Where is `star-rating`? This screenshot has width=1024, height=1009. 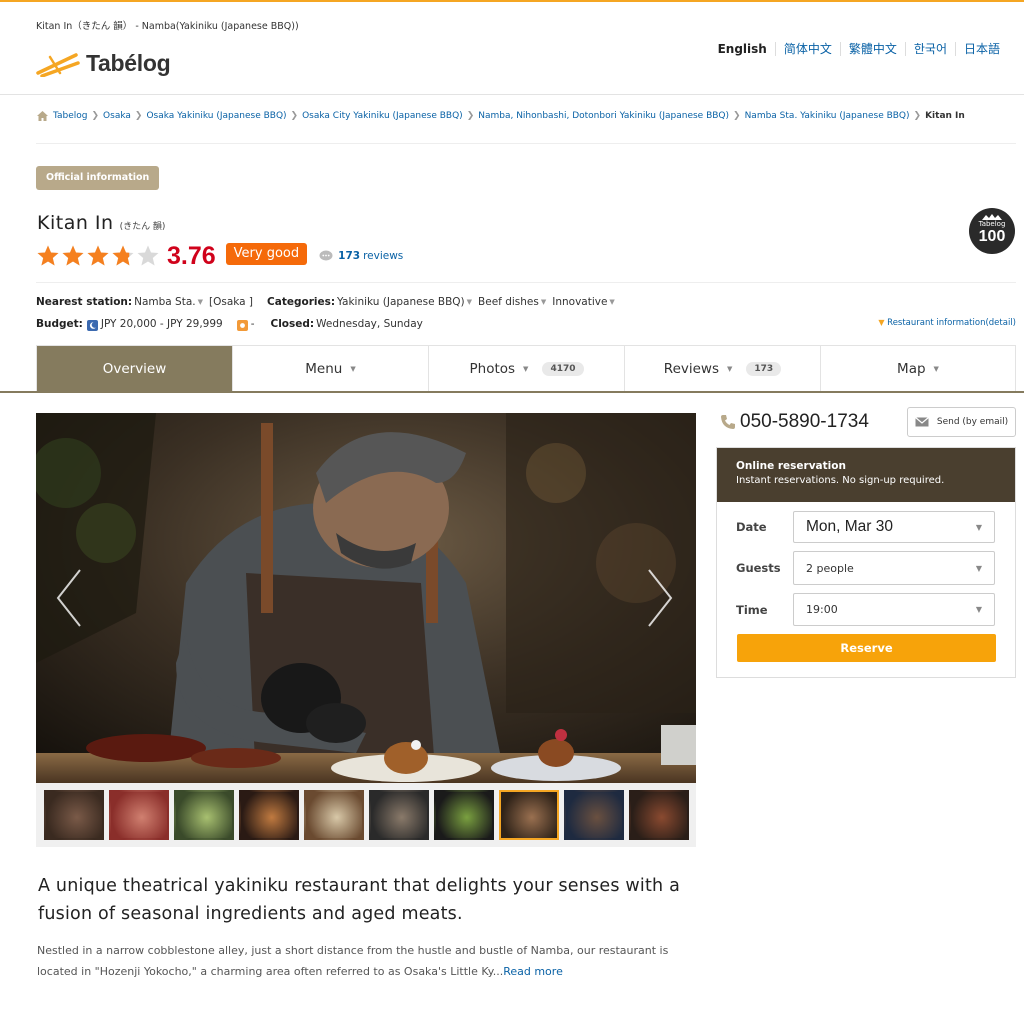
star-rating is located at coordinates (98, 256).